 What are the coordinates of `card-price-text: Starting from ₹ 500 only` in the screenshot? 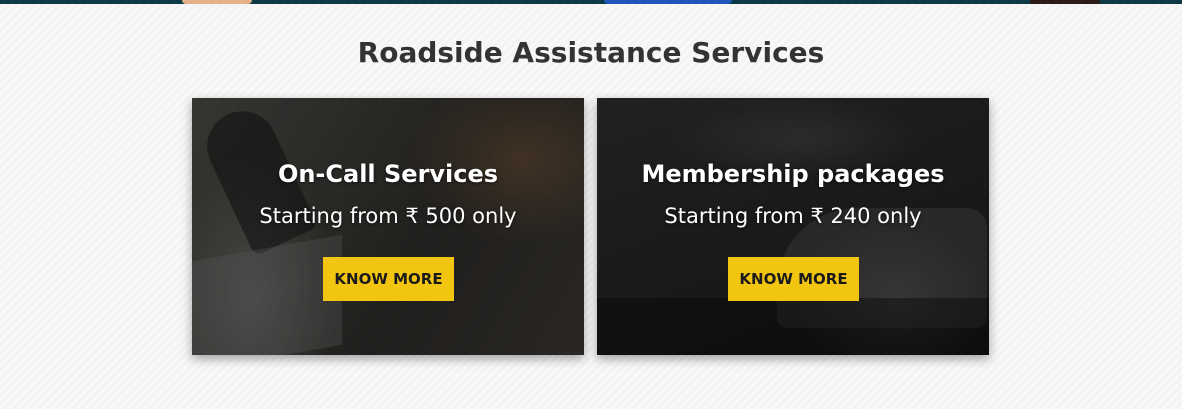 It's located at (388, 216).